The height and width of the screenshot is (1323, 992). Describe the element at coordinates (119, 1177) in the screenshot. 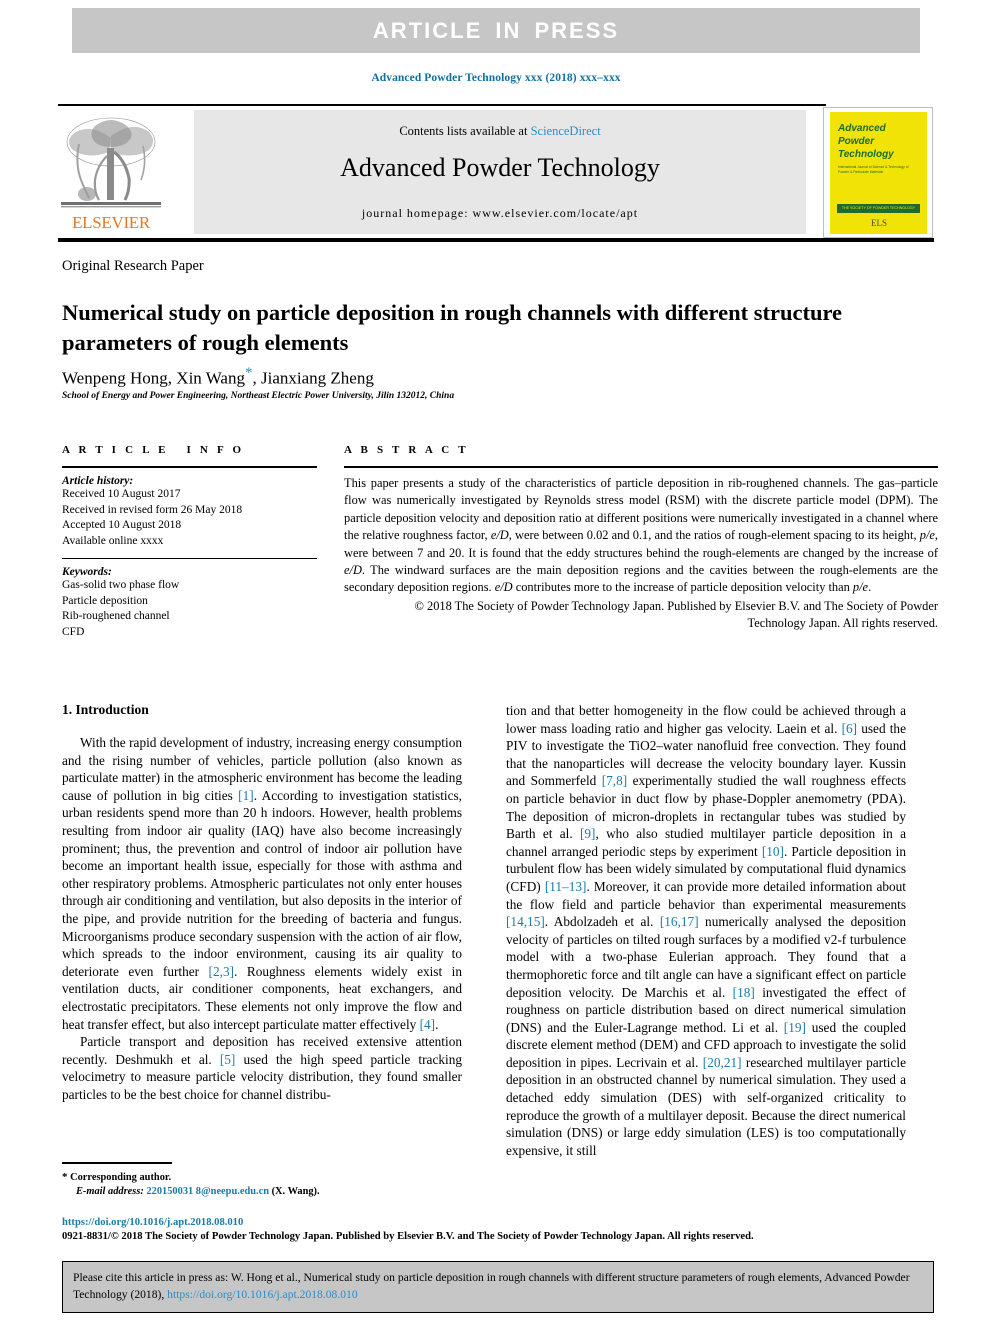

I see `footnote-corresponding-text: Corresponding author.` at that location.